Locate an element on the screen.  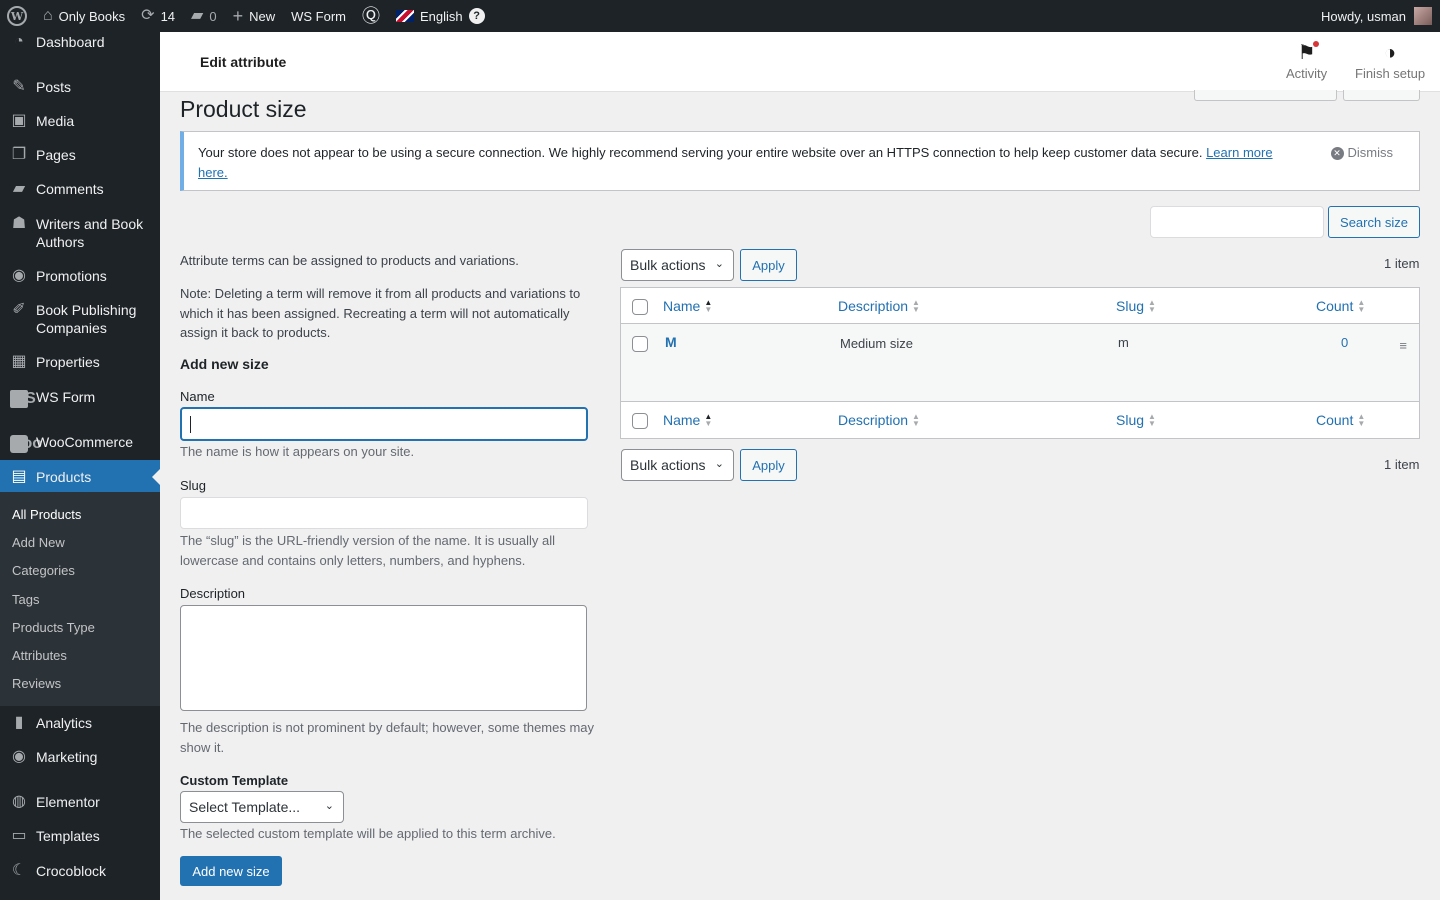
table-footer: Name ▲ ▼ Description ▲ ▼ Slug ▲ ▼ Count ▲ ▼ is located at coordinates (1020, 419).